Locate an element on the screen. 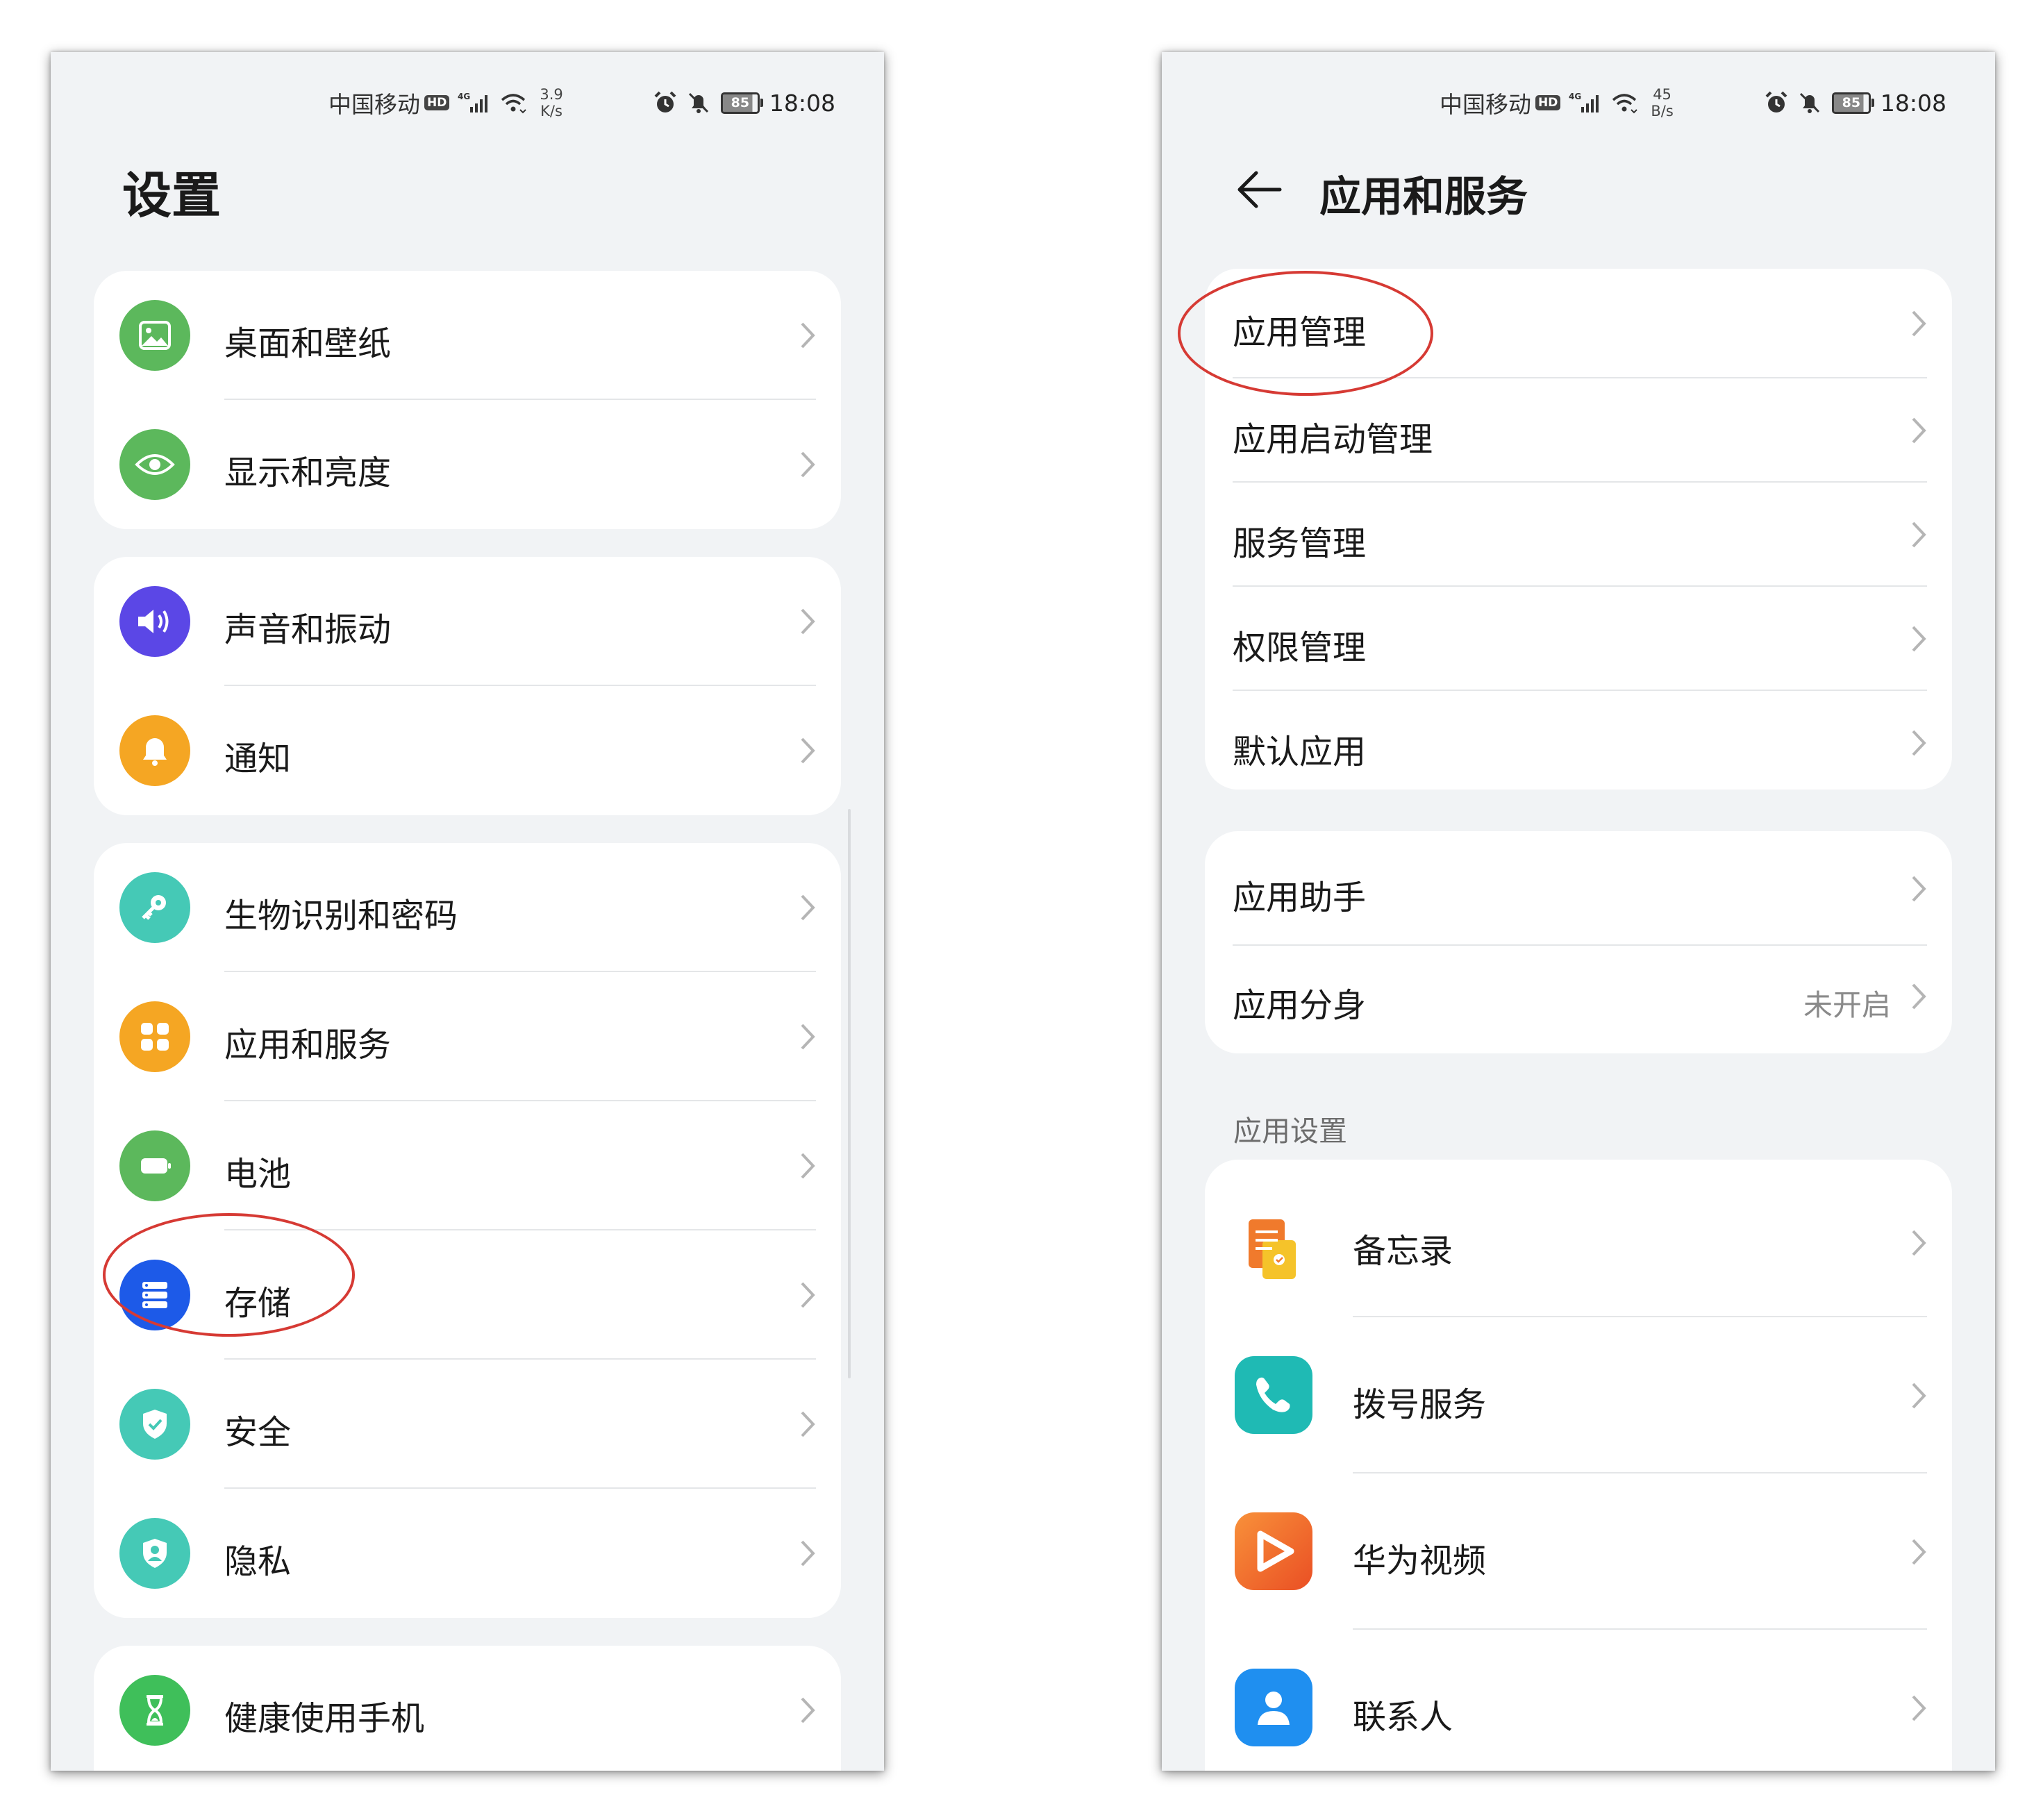 This screenshot has height=1820, width=2043. settings-item-biometrics: 生物识别和密码 is located at coordinates (467, 908).